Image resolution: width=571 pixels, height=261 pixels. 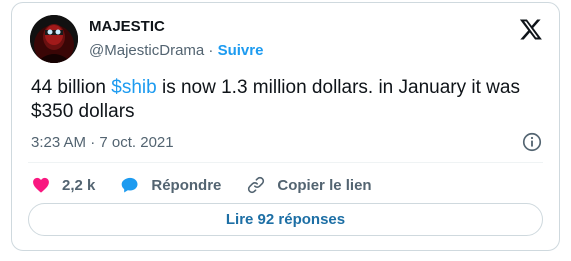 What do you see at coordinates (256, 185) in the screenshot?
I see `link-icon` at bounding box center [256, 185].